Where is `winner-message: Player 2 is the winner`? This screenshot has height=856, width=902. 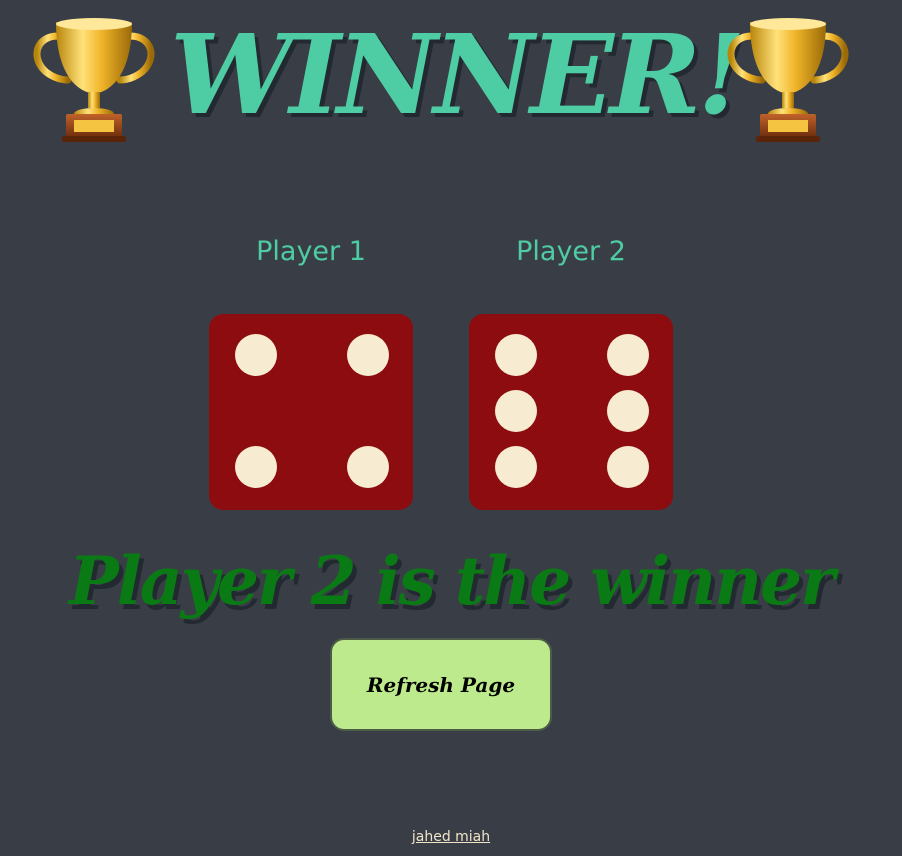
winner-message: Player 2 is the winner is located at coordinates (452, 581).